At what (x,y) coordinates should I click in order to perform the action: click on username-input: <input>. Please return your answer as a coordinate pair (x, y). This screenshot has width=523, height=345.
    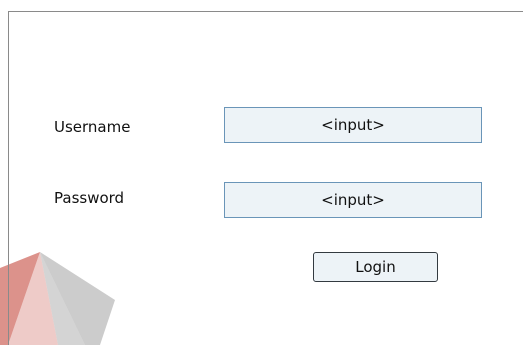
    Looking at the image, I should click on (353, 125).